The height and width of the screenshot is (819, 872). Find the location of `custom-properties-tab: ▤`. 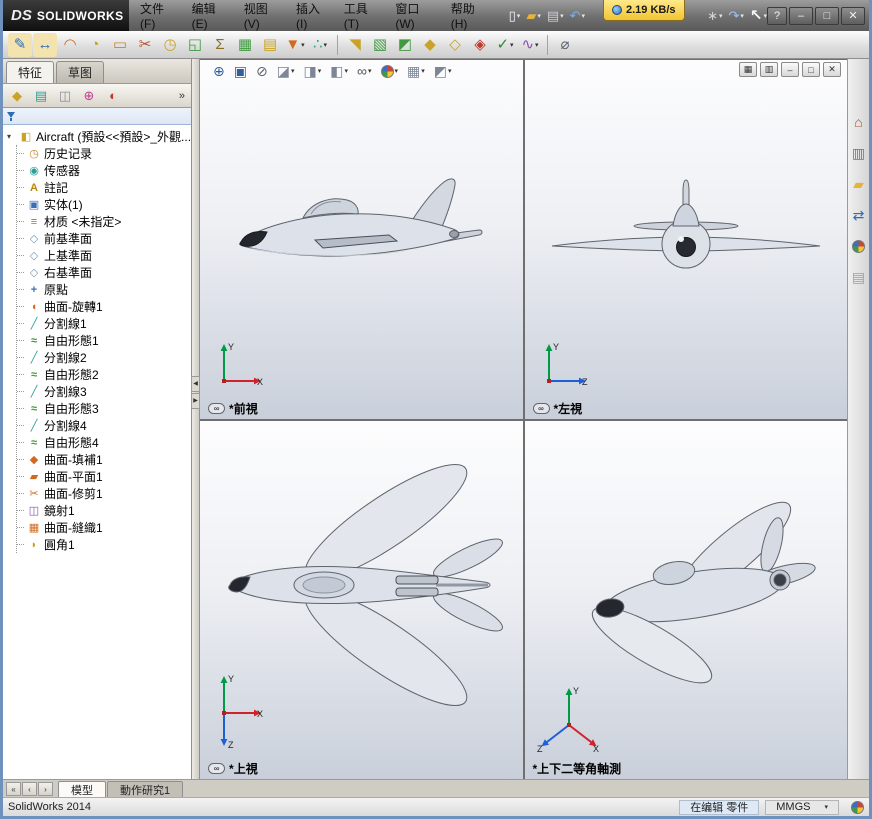

custom-properties-tab: ▤ is located at coordinates (859, 277).